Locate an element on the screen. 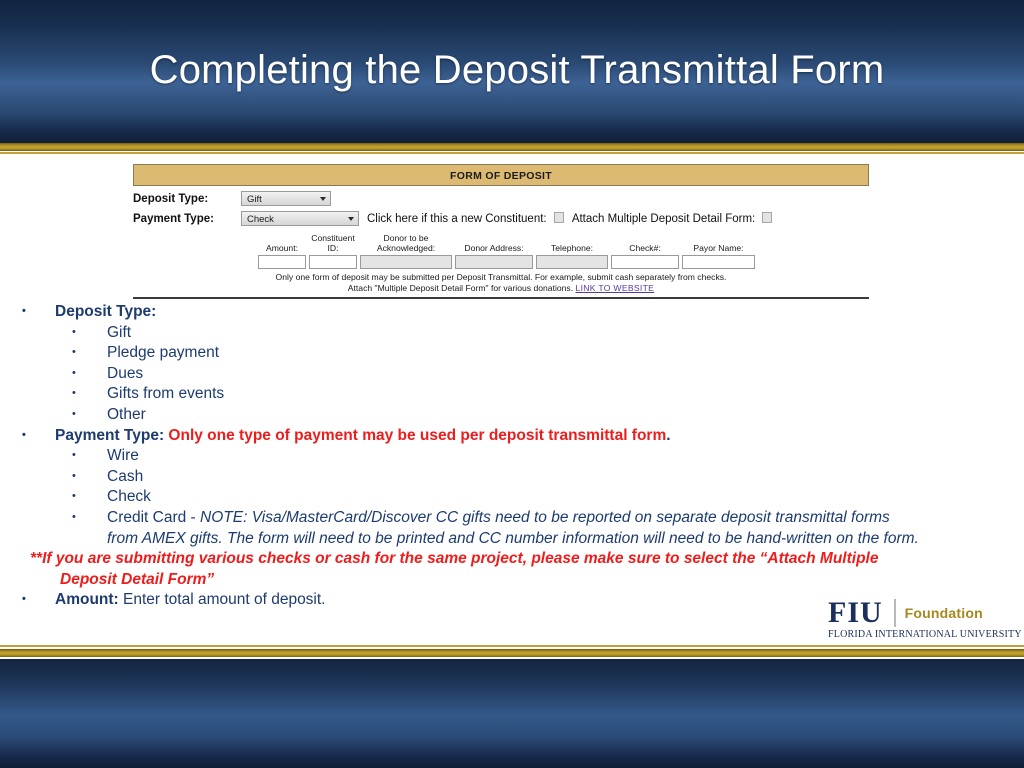 The image size is (1024, 768). form-field-column: Donor to be Acknowledged: is located at coordinates (406, 250).